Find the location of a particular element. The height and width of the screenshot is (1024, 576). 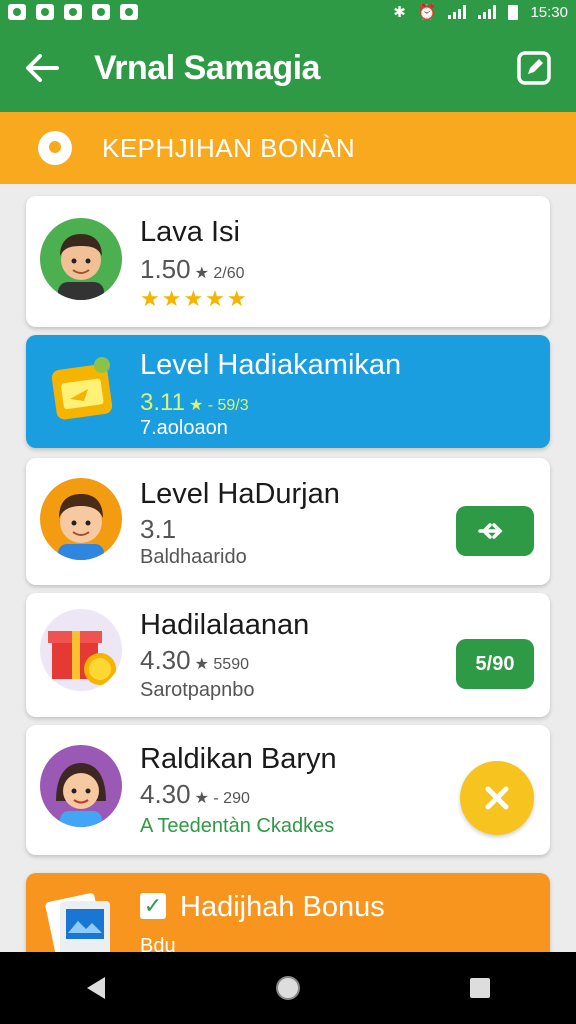

status-bar: ✱ ⏰ 15:30 is located at coordinates (288, 12).